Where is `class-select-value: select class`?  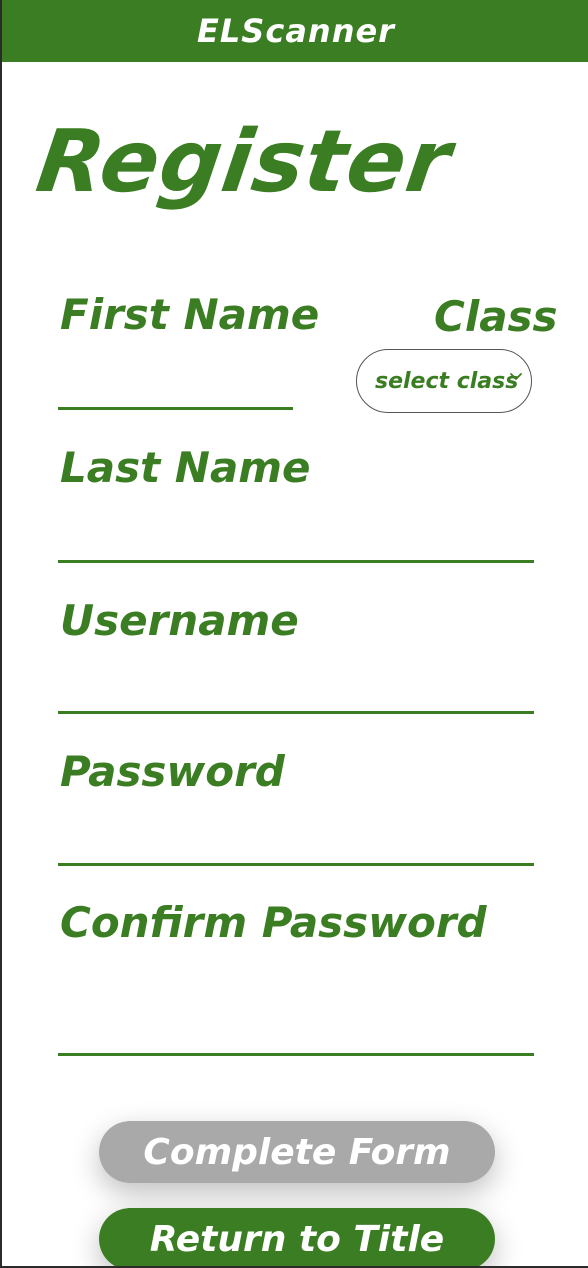 class-select-value: select class is located at coordinates (447, 381).